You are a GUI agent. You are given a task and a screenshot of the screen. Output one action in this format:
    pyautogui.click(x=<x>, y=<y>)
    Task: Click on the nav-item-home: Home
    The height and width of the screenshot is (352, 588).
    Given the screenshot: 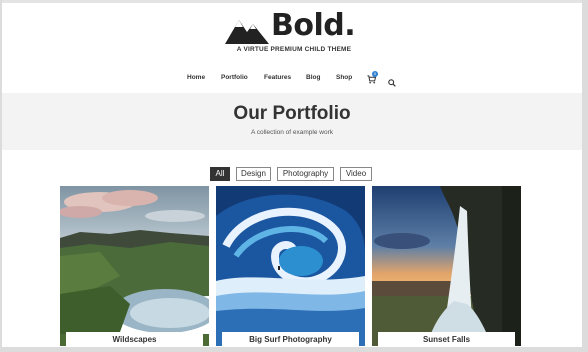 What is the action you would take?
    pyautogui.click(x=196, y=77)
    